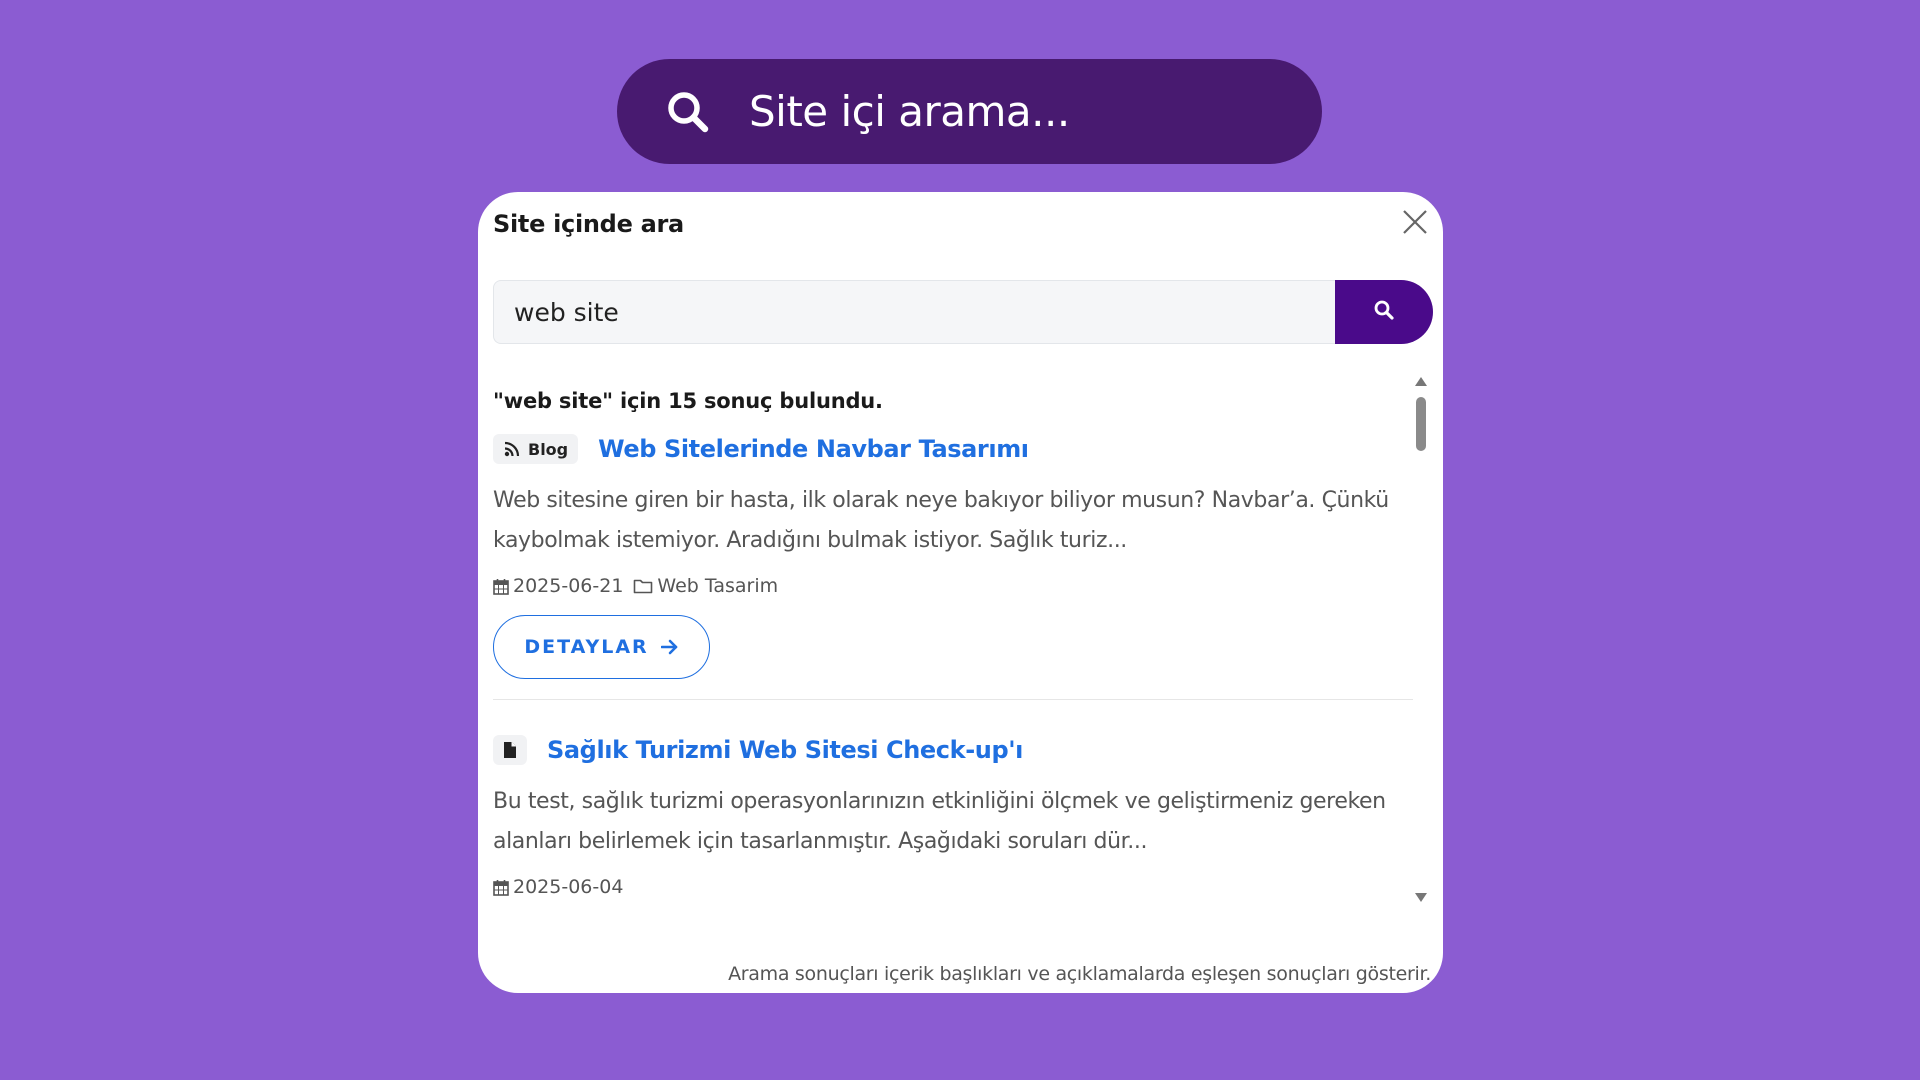 This screenshot has width=1920, height=1080. Describe the element at coordinates (588, 224) in the screenshot. I see `modal-title: Site içinde ara` at that location.